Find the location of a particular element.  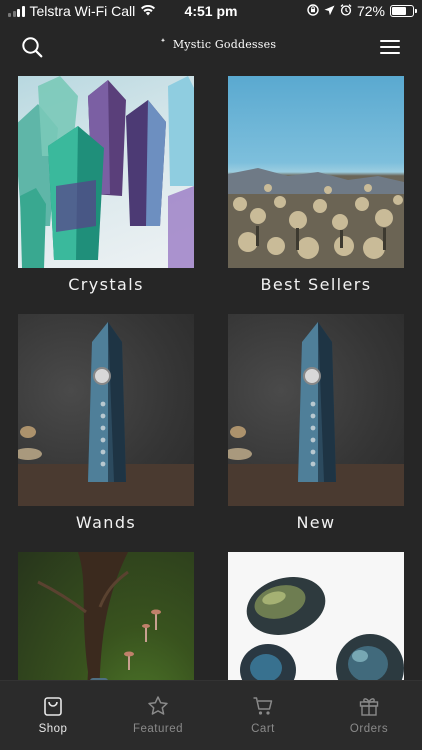

location-icon is located at coordinates (329, 11).